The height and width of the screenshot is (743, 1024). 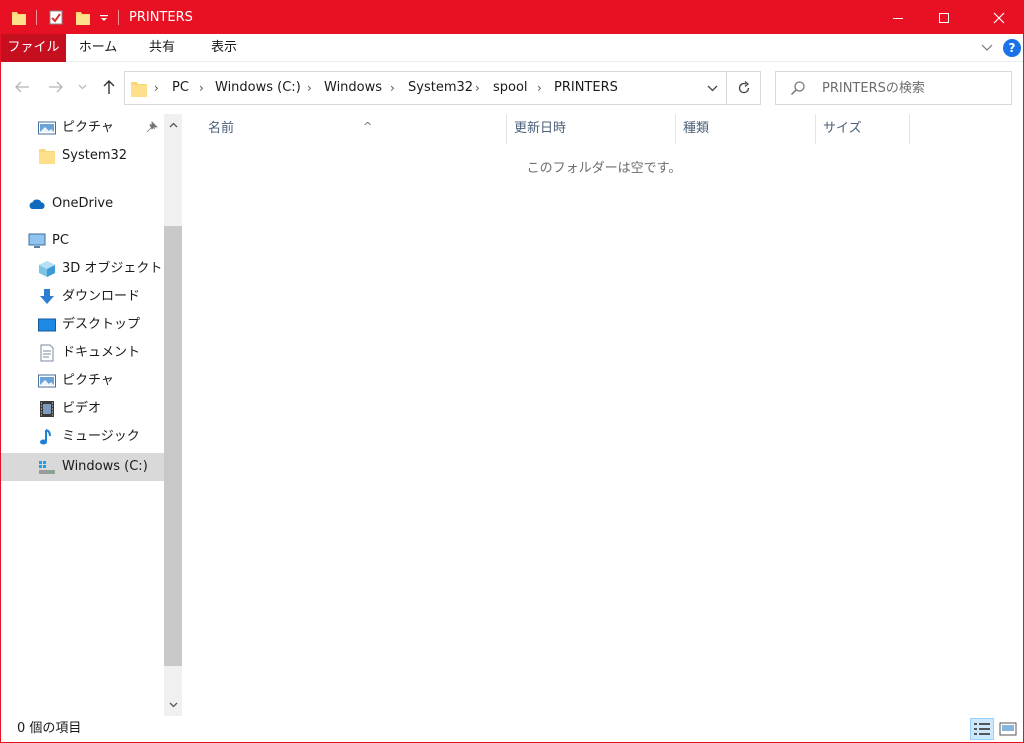 I want to click on tab-view: 表示, so click(x=224, y=48).